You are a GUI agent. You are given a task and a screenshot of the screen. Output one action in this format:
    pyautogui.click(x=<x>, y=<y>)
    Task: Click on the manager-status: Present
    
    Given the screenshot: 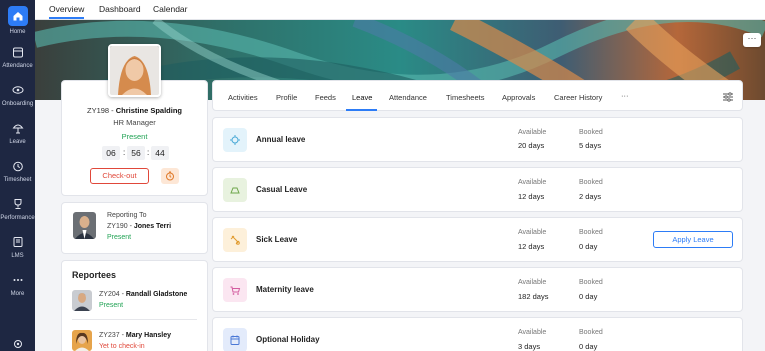 What is the action you would take?
    pyautogui.click(x=119, y=237)
    